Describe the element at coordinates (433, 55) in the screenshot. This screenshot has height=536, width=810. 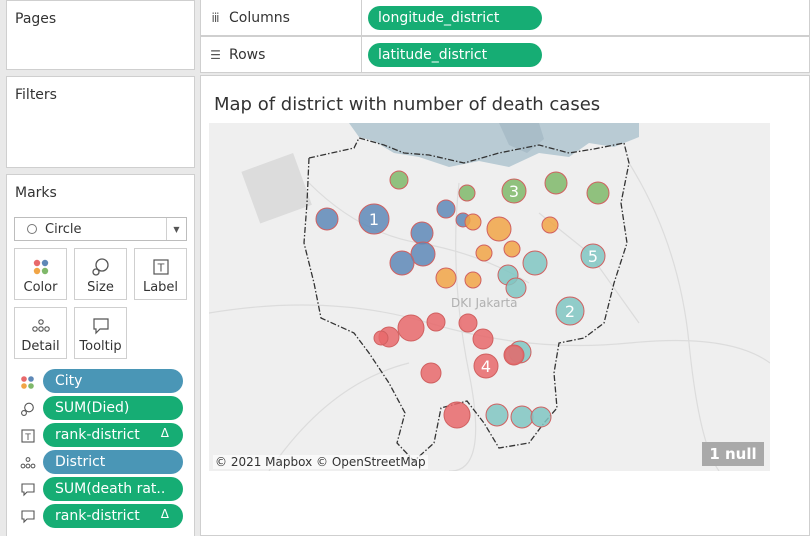
I see `latitude-district-pill-label: latitude_district` at that location.